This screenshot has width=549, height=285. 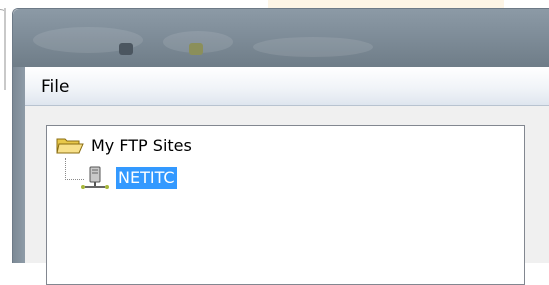 I want to click on tree-node-netitc: NETITC, so click(x=128, y=178).